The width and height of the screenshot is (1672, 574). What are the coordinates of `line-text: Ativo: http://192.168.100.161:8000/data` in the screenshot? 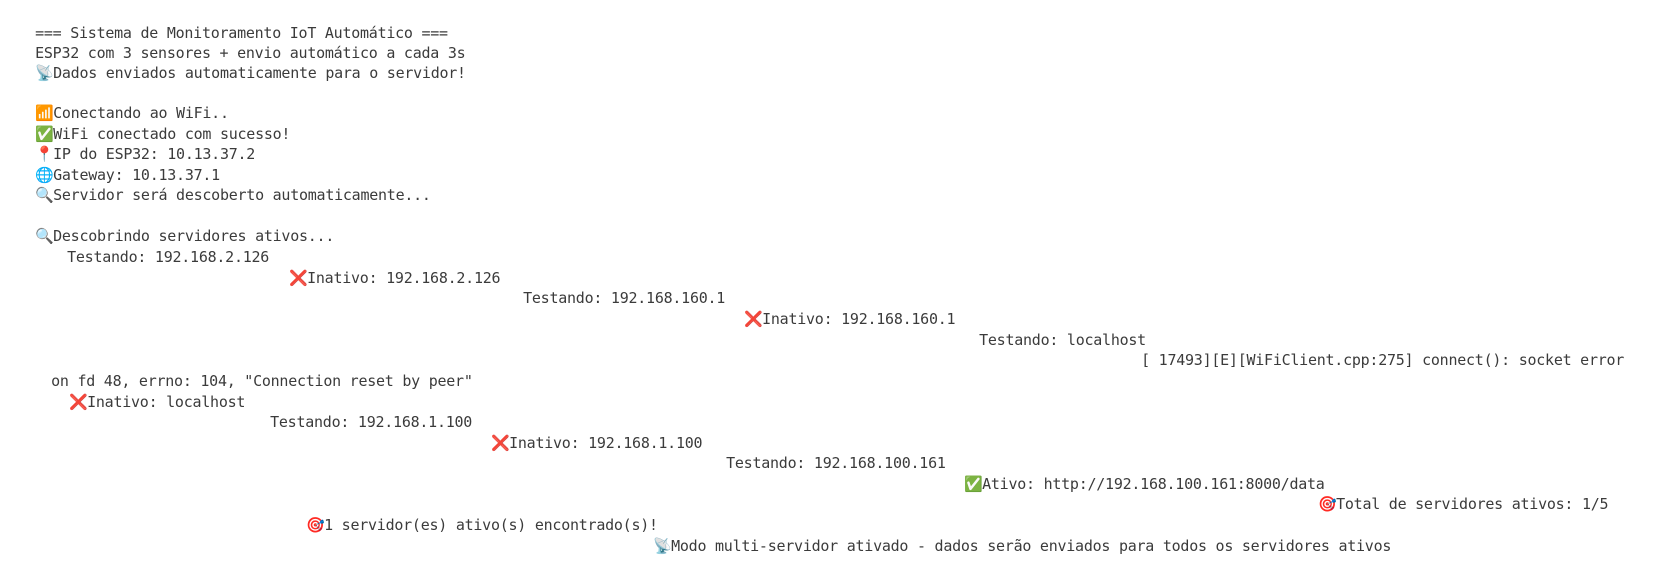 It's located at (1153, 484).